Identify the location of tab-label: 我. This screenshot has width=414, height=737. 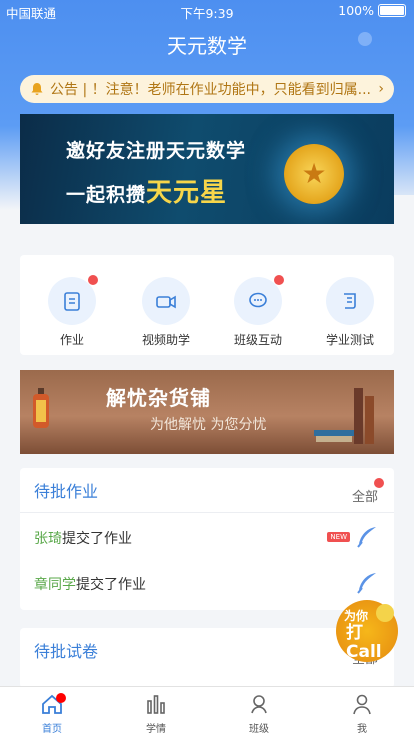
(362, 729).